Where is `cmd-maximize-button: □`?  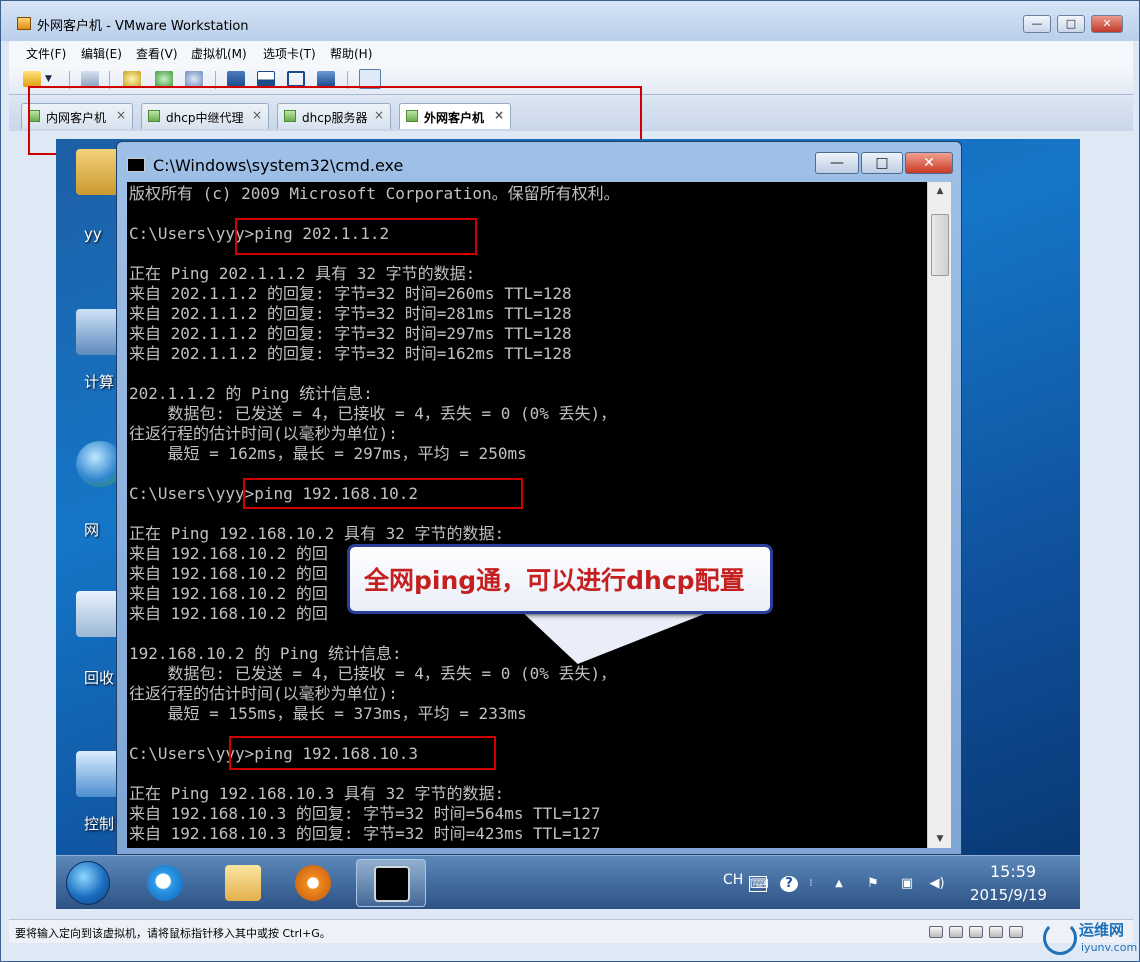
cmd-maximize-button: □ is located at coordinates (882, 163).